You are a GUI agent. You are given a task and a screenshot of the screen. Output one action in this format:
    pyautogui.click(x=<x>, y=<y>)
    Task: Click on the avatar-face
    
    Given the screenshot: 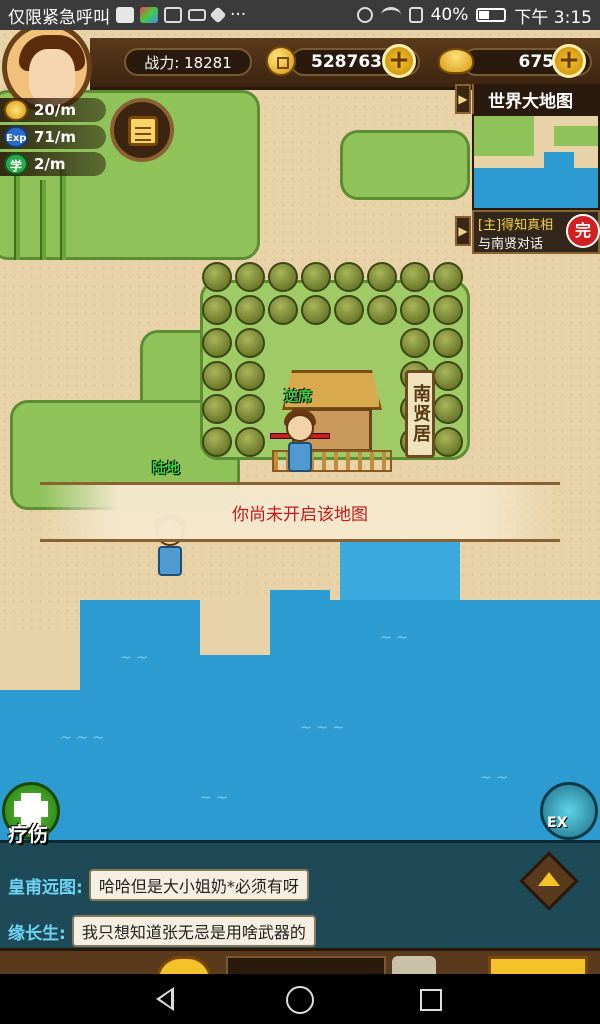 What is the action you would take?
    pyautogui.click(x=52, y=77)
    